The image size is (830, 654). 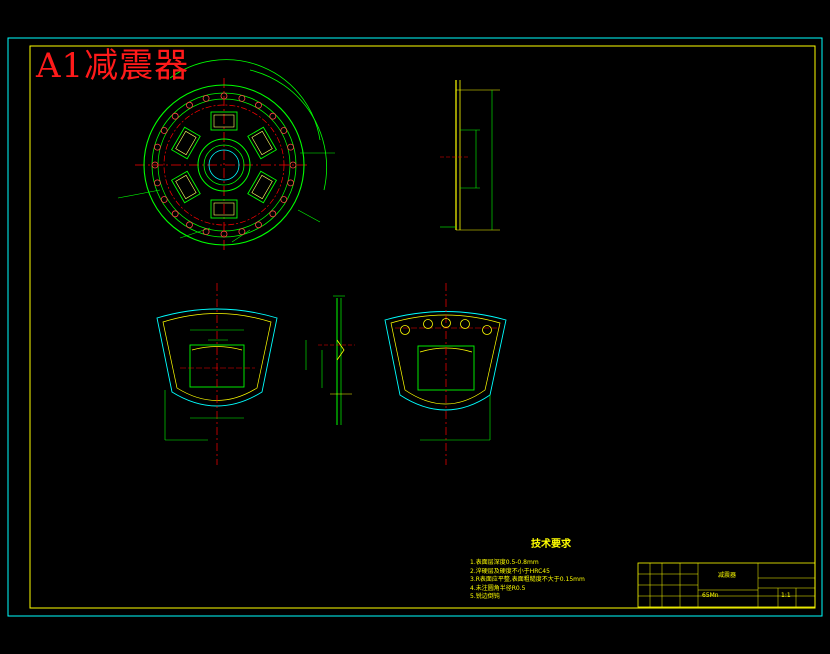 What do you see at coordinates (485, 596) in the screenshot?
I see `tech-requirement-item: 5.锐边倒钝` at bounding box center [485, 596].